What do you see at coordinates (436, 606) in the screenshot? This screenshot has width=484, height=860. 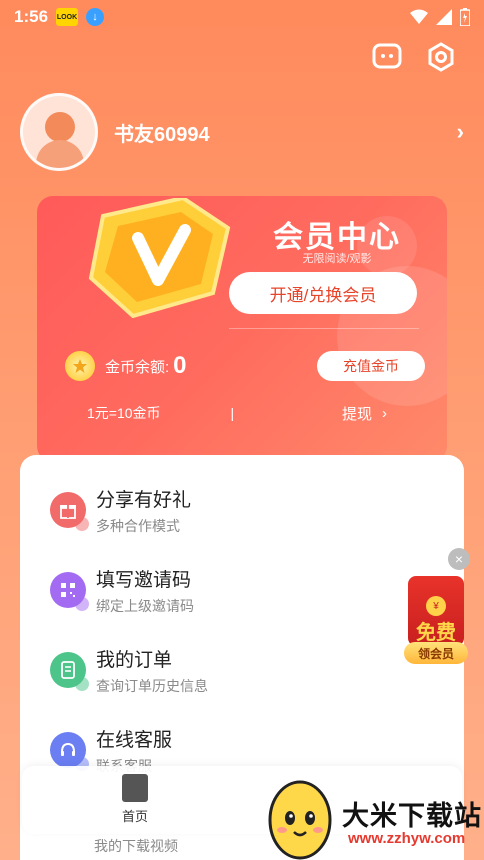 I see `coin-icon: ¥` at bounding box center [436, 606].